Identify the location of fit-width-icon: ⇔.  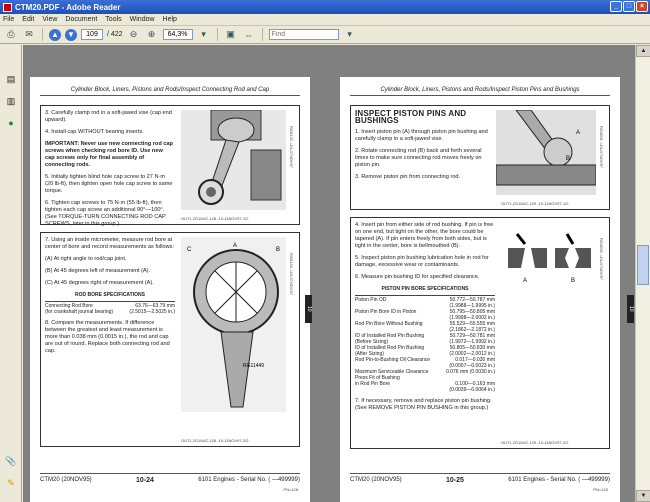
(249, 34).